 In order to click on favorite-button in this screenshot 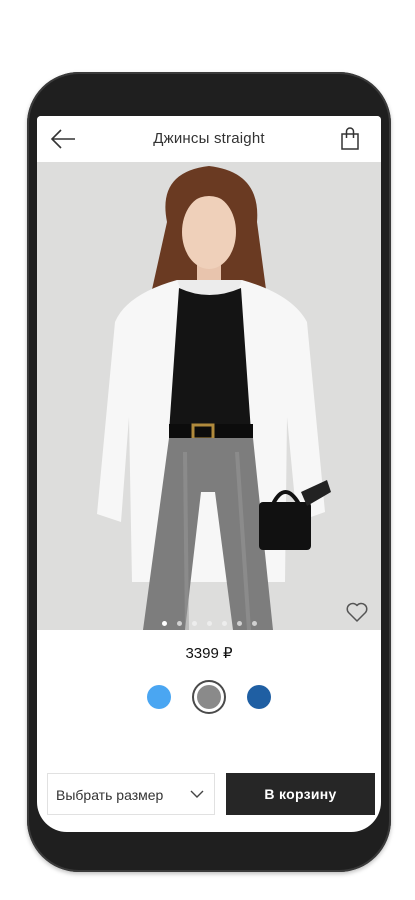, I will do `click(357, 612)`.